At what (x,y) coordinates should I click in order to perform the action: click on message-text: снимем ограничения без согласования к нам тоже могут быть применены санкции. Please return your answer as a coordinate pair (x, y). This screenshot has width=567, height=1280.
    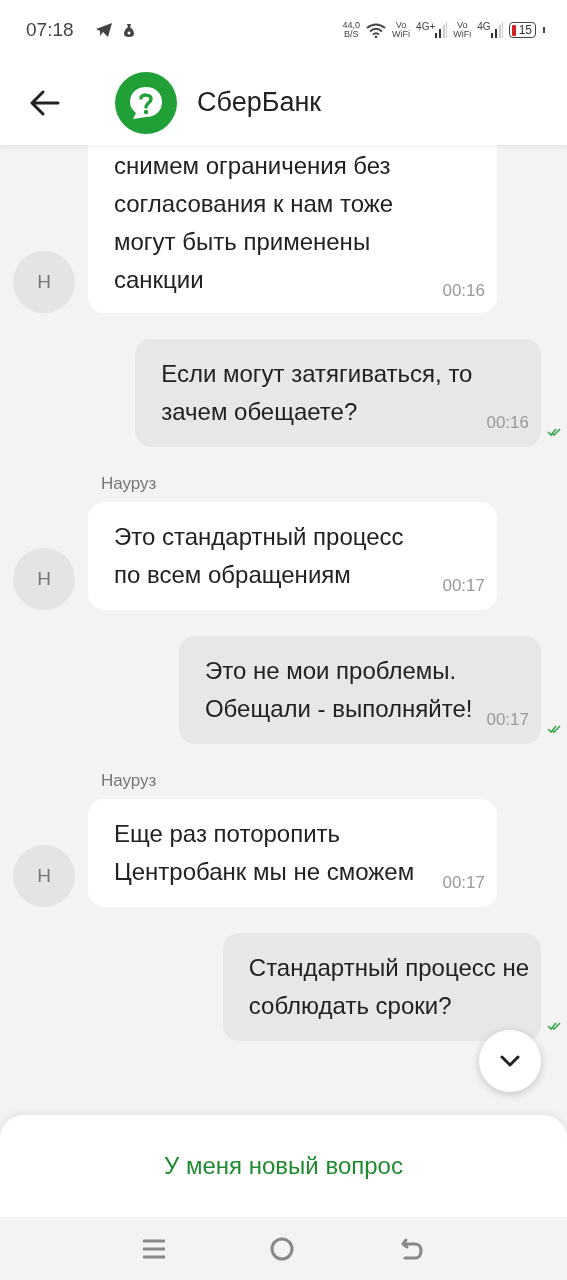
    Looking at the image, I should click on (254, 223).